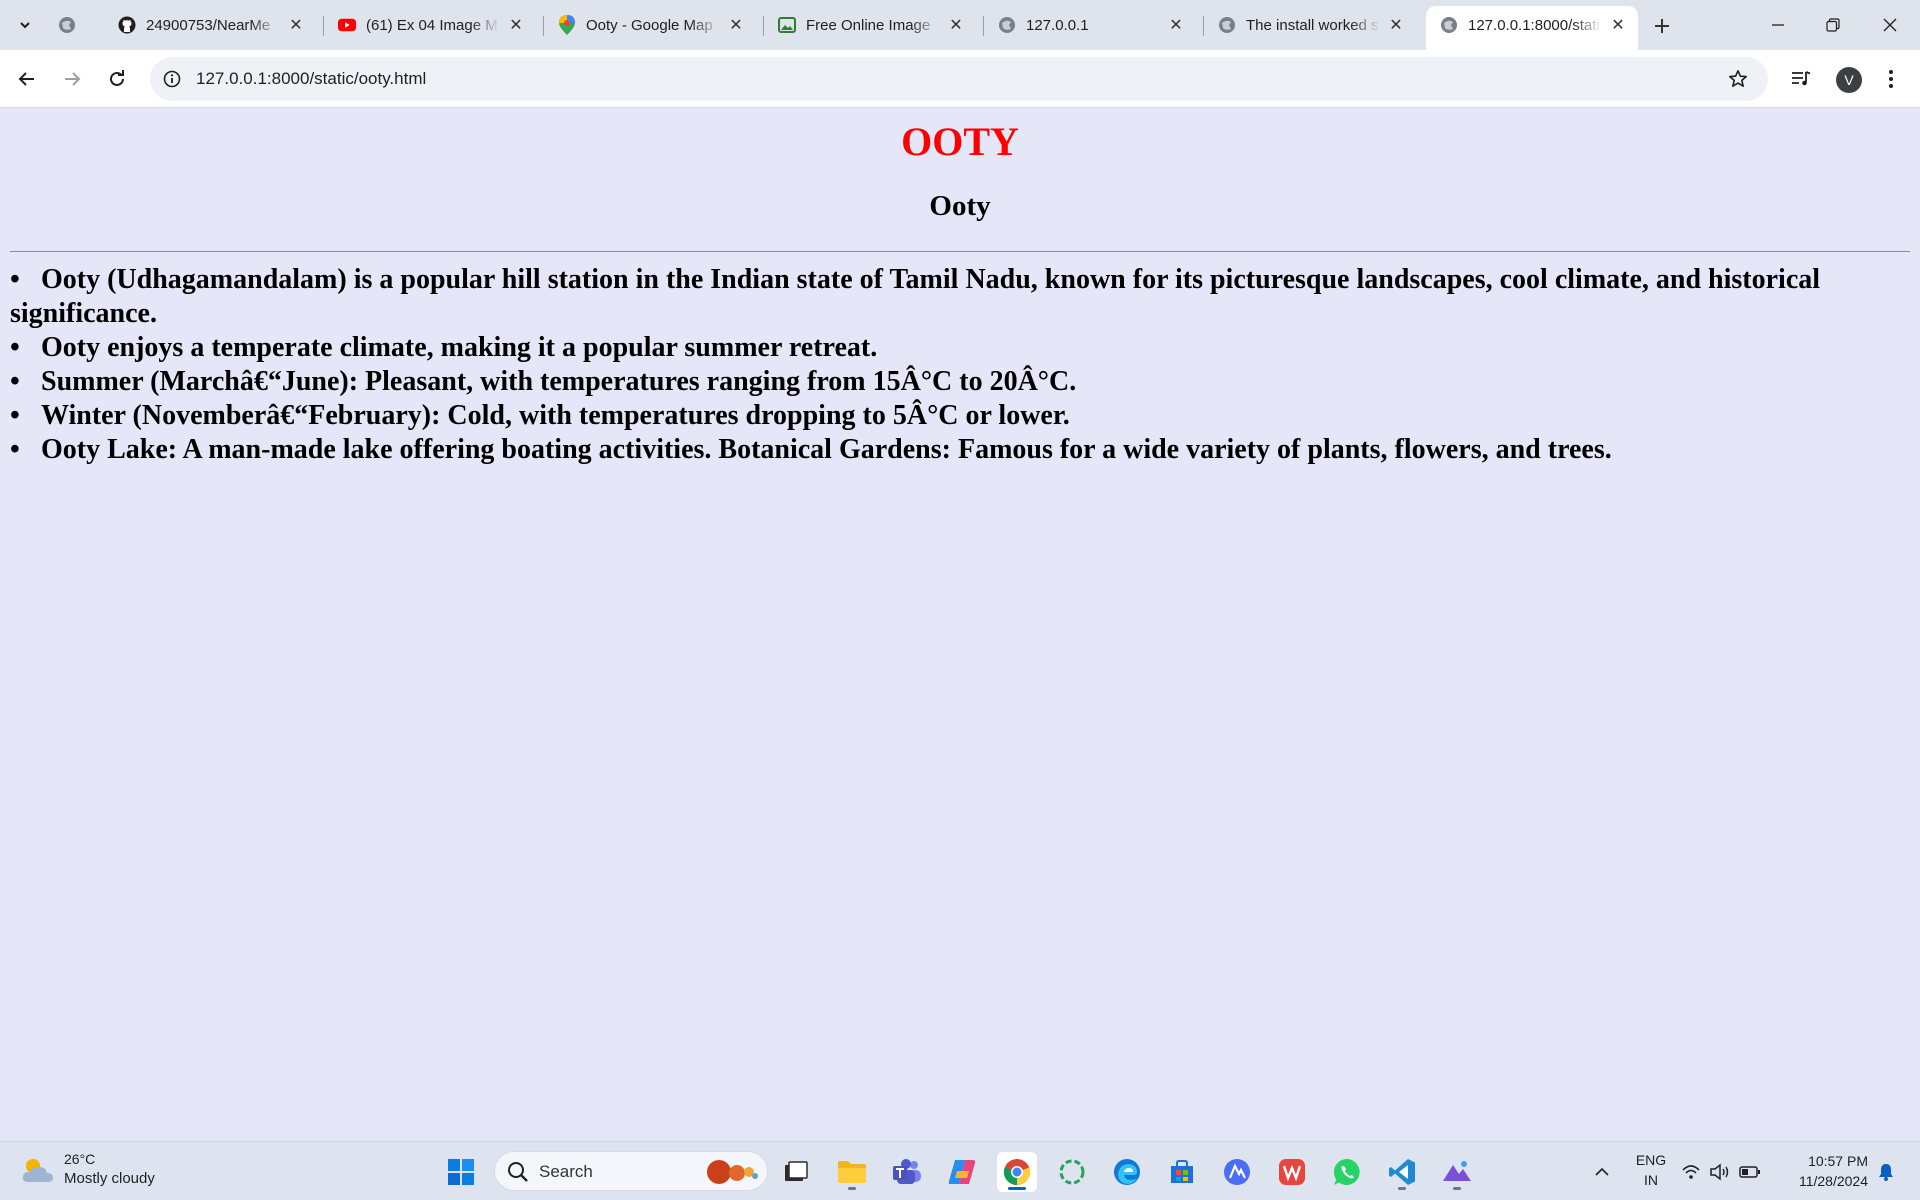 The height and width of the screenshot is (1200, 1920). I want to click on reload-button, so click(117, 79).